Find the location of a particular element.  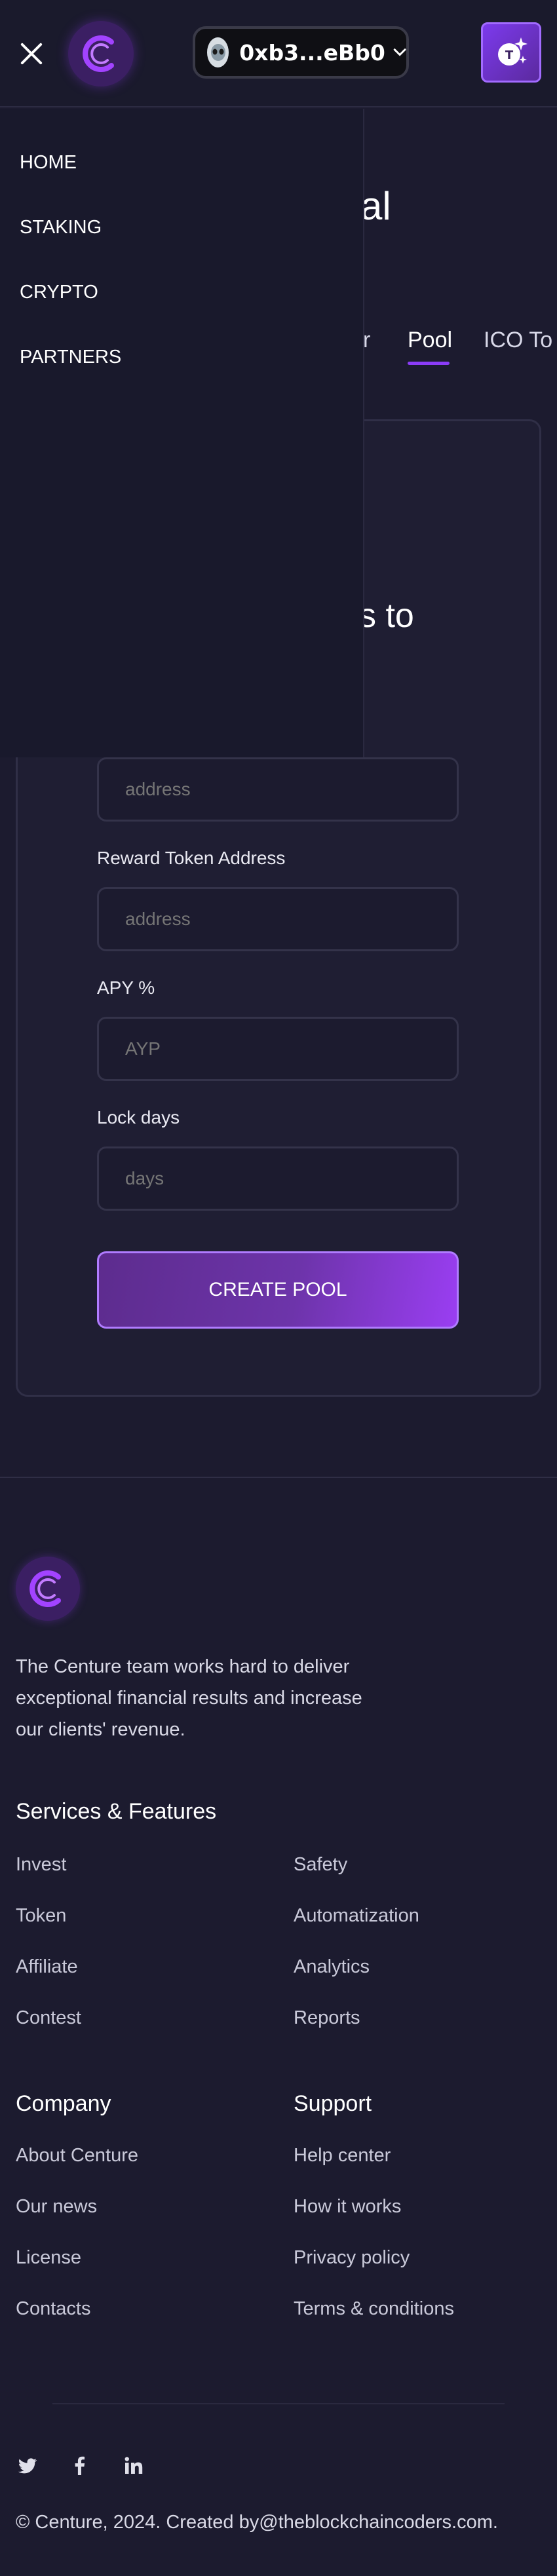

footer-link-reports: Reports is located at coordinates (327, 2018).